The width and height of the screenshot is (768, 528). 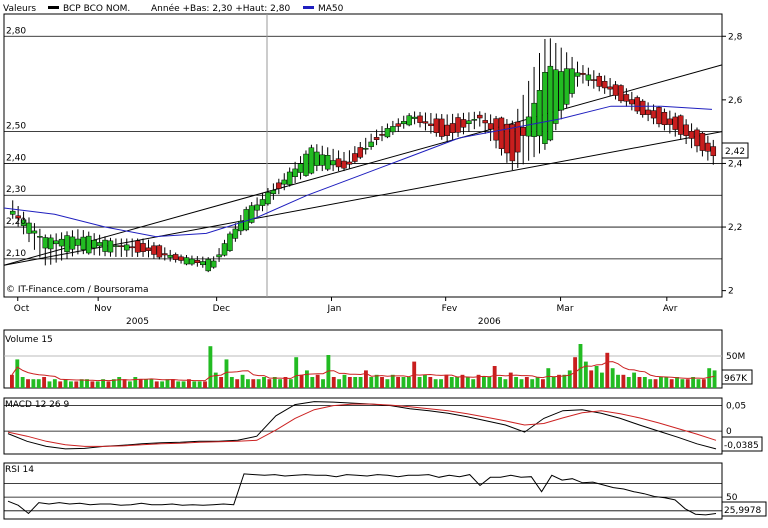 I want to click on volume-last-value-label: 967K, so click(x=736, y=379).